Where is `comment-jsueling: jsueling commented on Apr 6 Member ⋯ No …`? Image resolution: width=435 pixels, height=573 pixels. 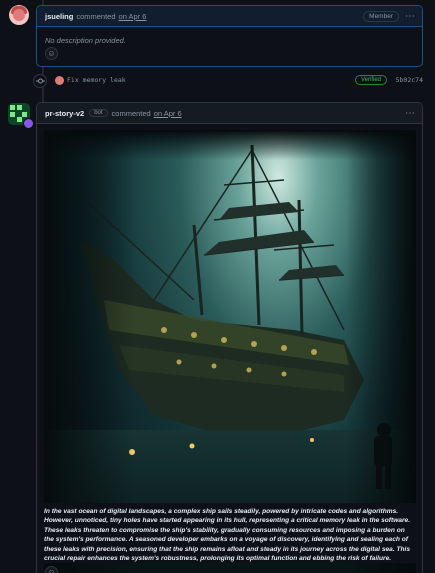 comment-jsueling: jsueling commented on Apr 6 Member ⋯ No … is located at coordinates (229, 36).